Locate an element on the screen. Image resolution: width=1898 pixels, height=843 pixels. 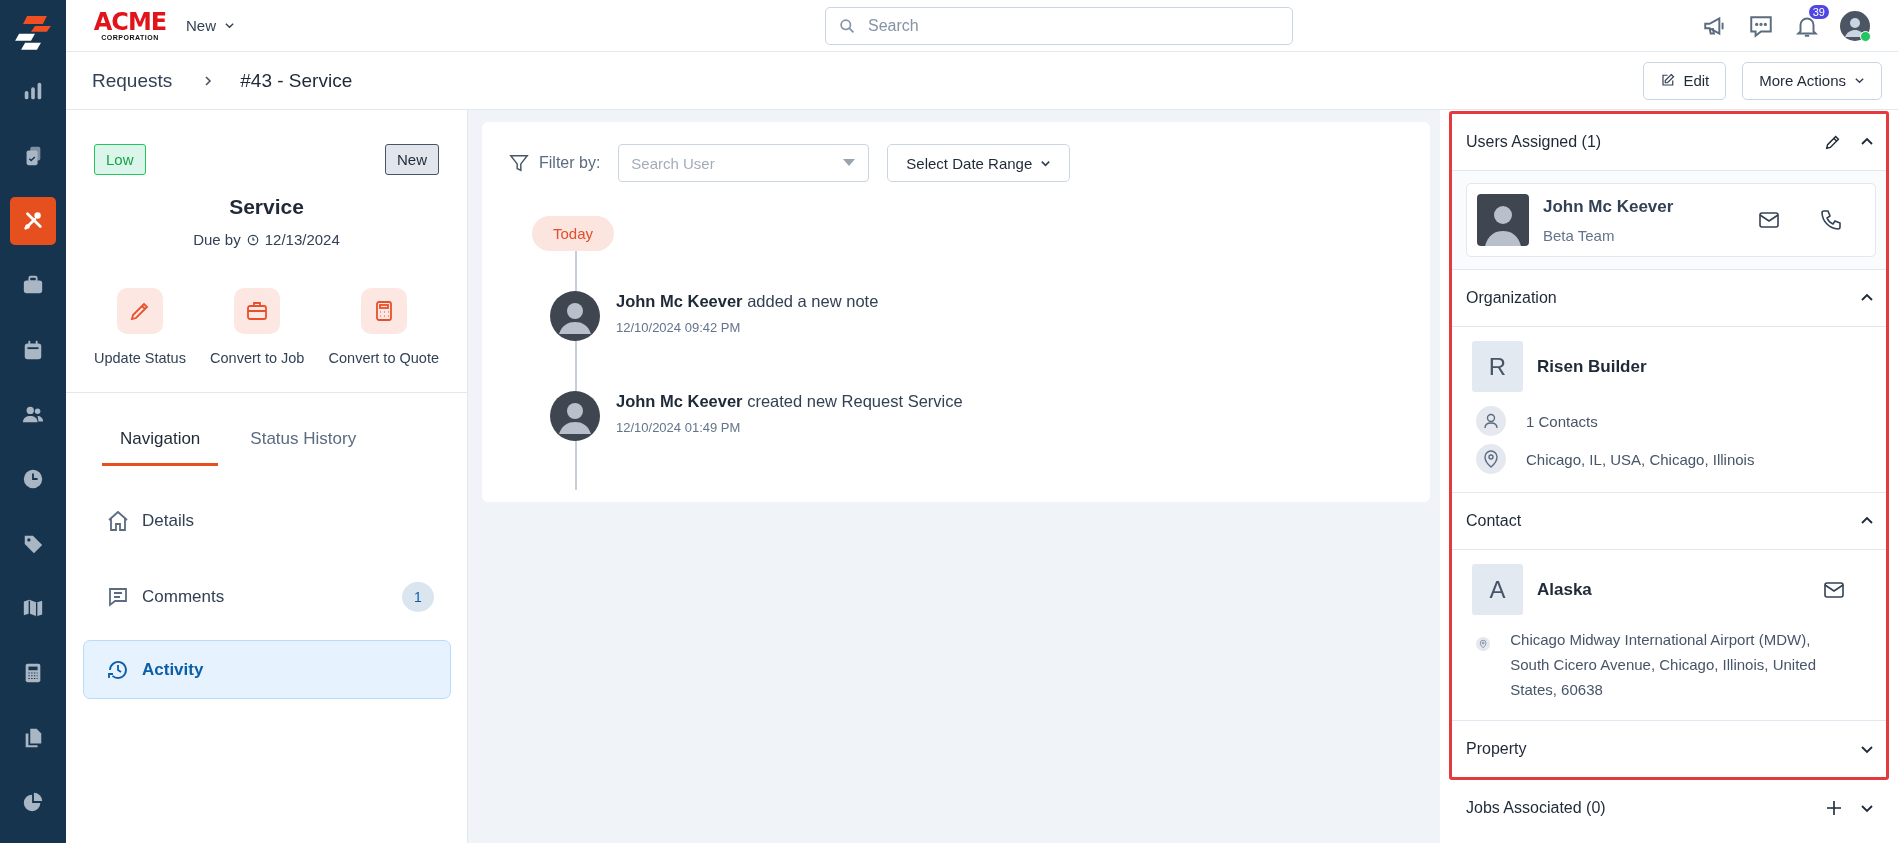
contact-initial: A is located at coordinates (1497, 589).